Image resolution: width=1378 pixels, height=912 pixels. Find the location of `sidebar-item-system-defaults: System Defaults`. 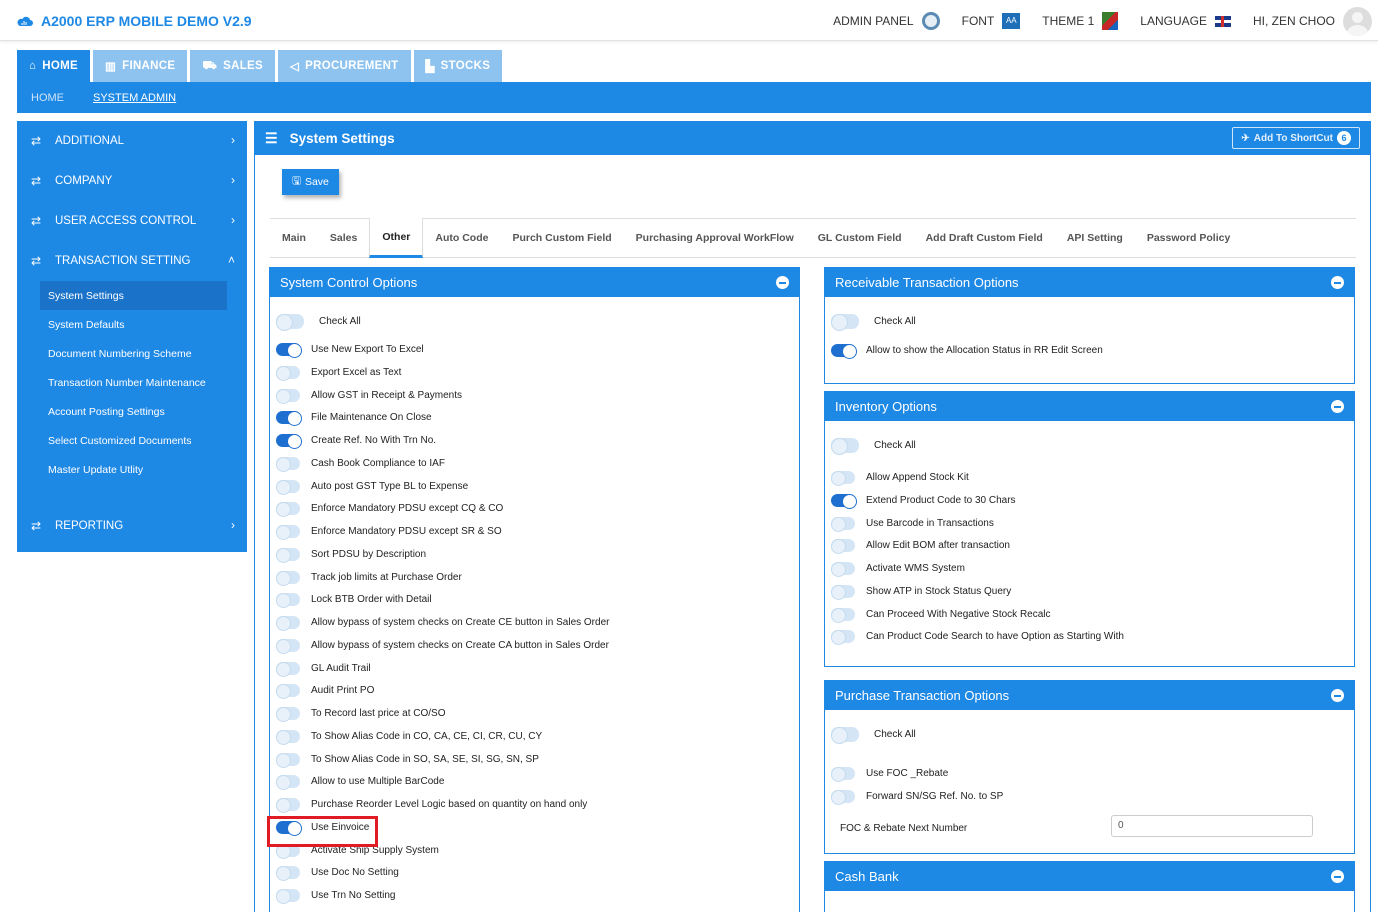

sidebar-item-system-defaults: System Defaults is located at coordinates (132, 324).